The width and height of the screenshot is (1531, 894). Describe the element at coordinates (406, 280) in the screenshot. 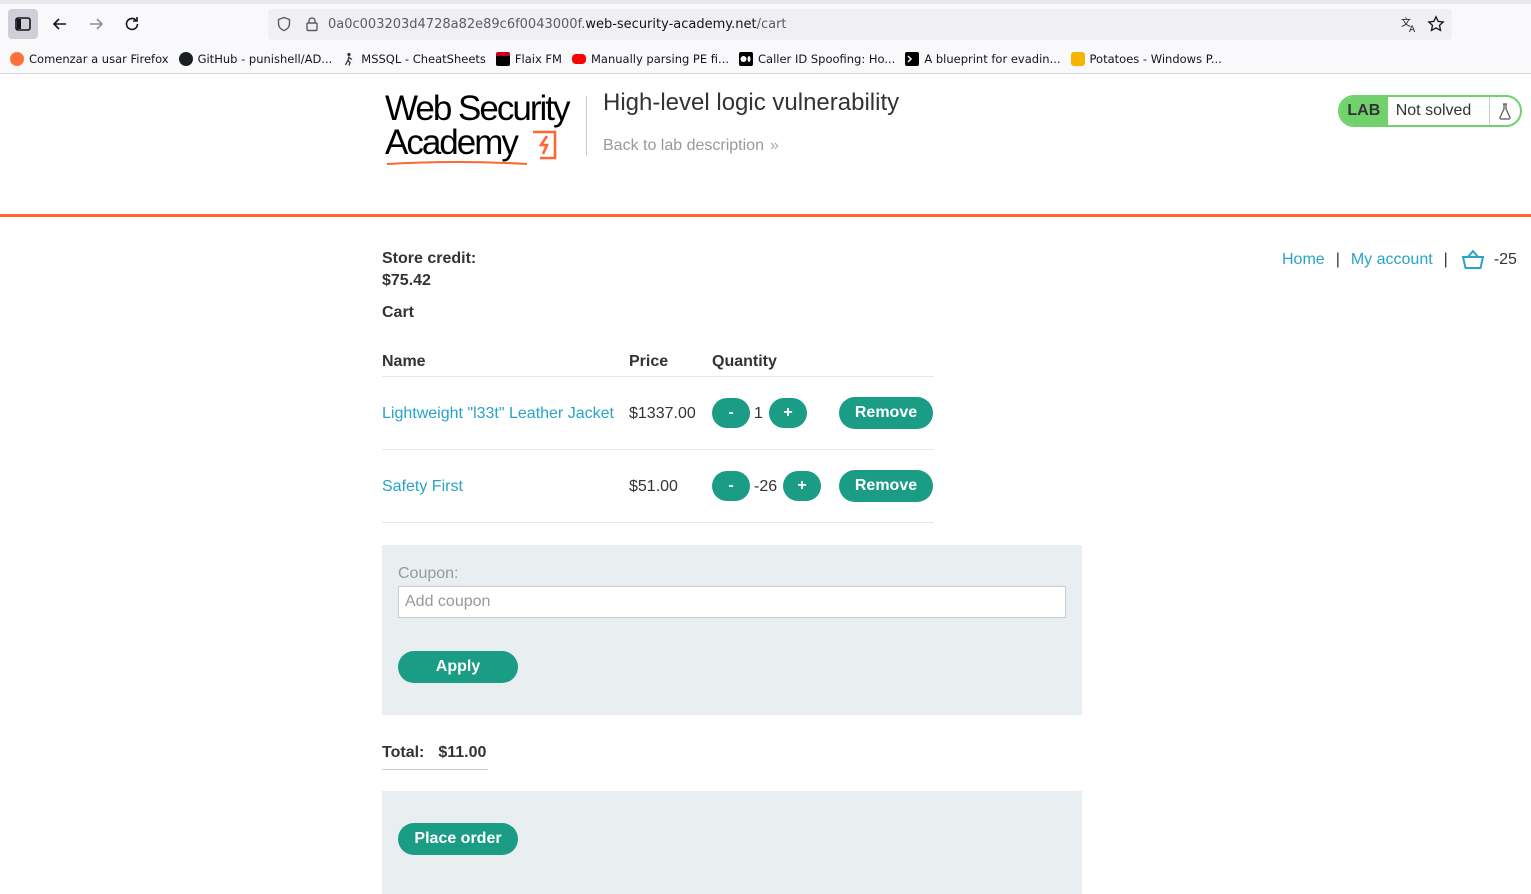

I see `store-credit-value: $75.42` at that location.